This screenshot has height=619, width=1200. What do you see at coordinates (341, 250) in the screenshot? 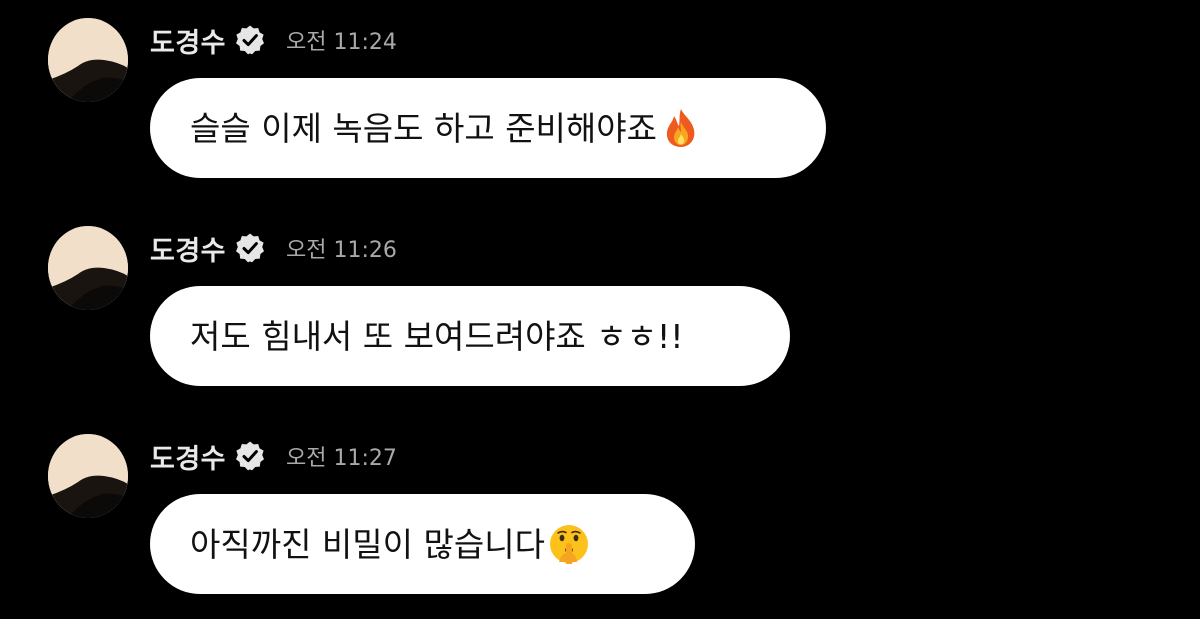
I see `message-time: 오전 11:26` at bounding box center [341, 250].